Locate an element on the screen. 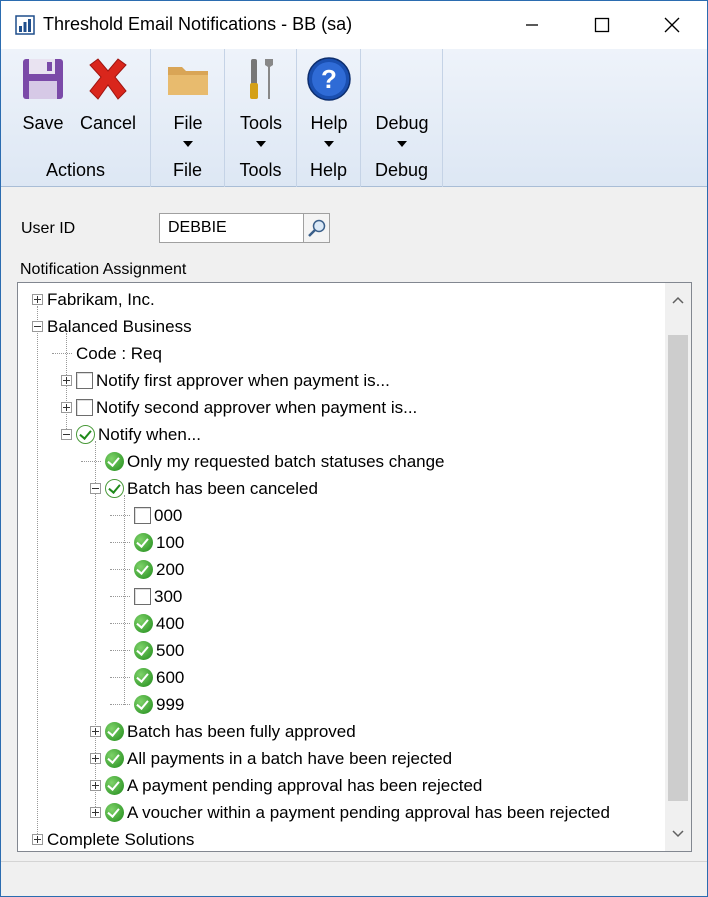  user-lookup-button is located at coordinates (316, 228).